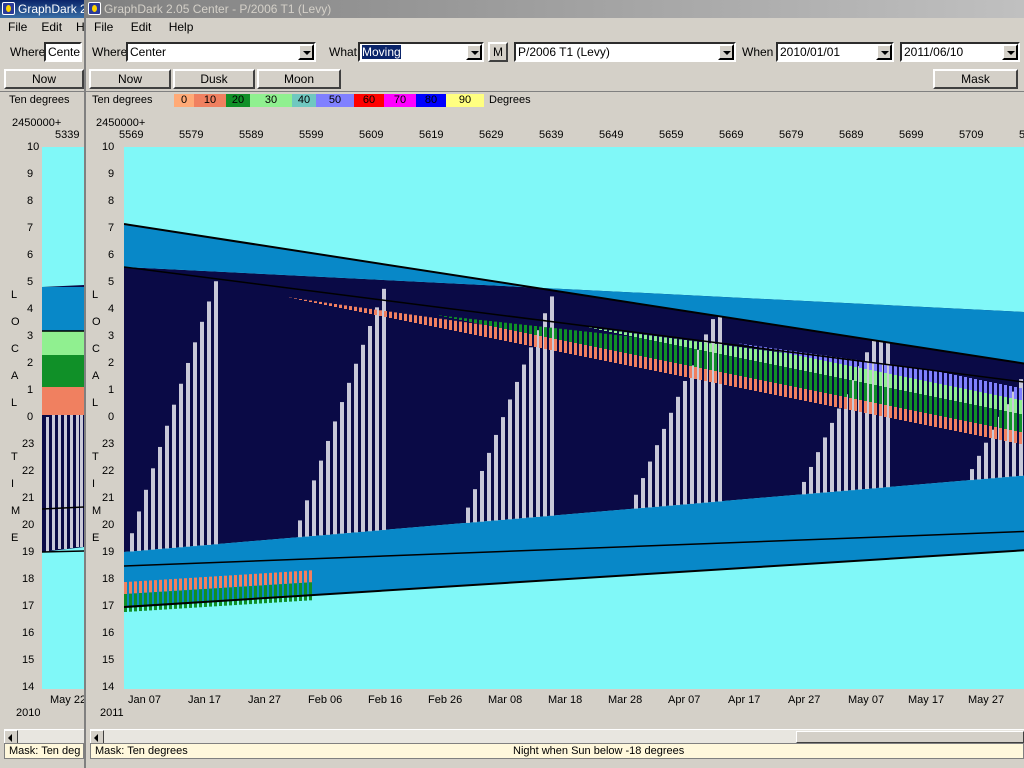  I want to click on mask-button: Mask, so click(975, 79).